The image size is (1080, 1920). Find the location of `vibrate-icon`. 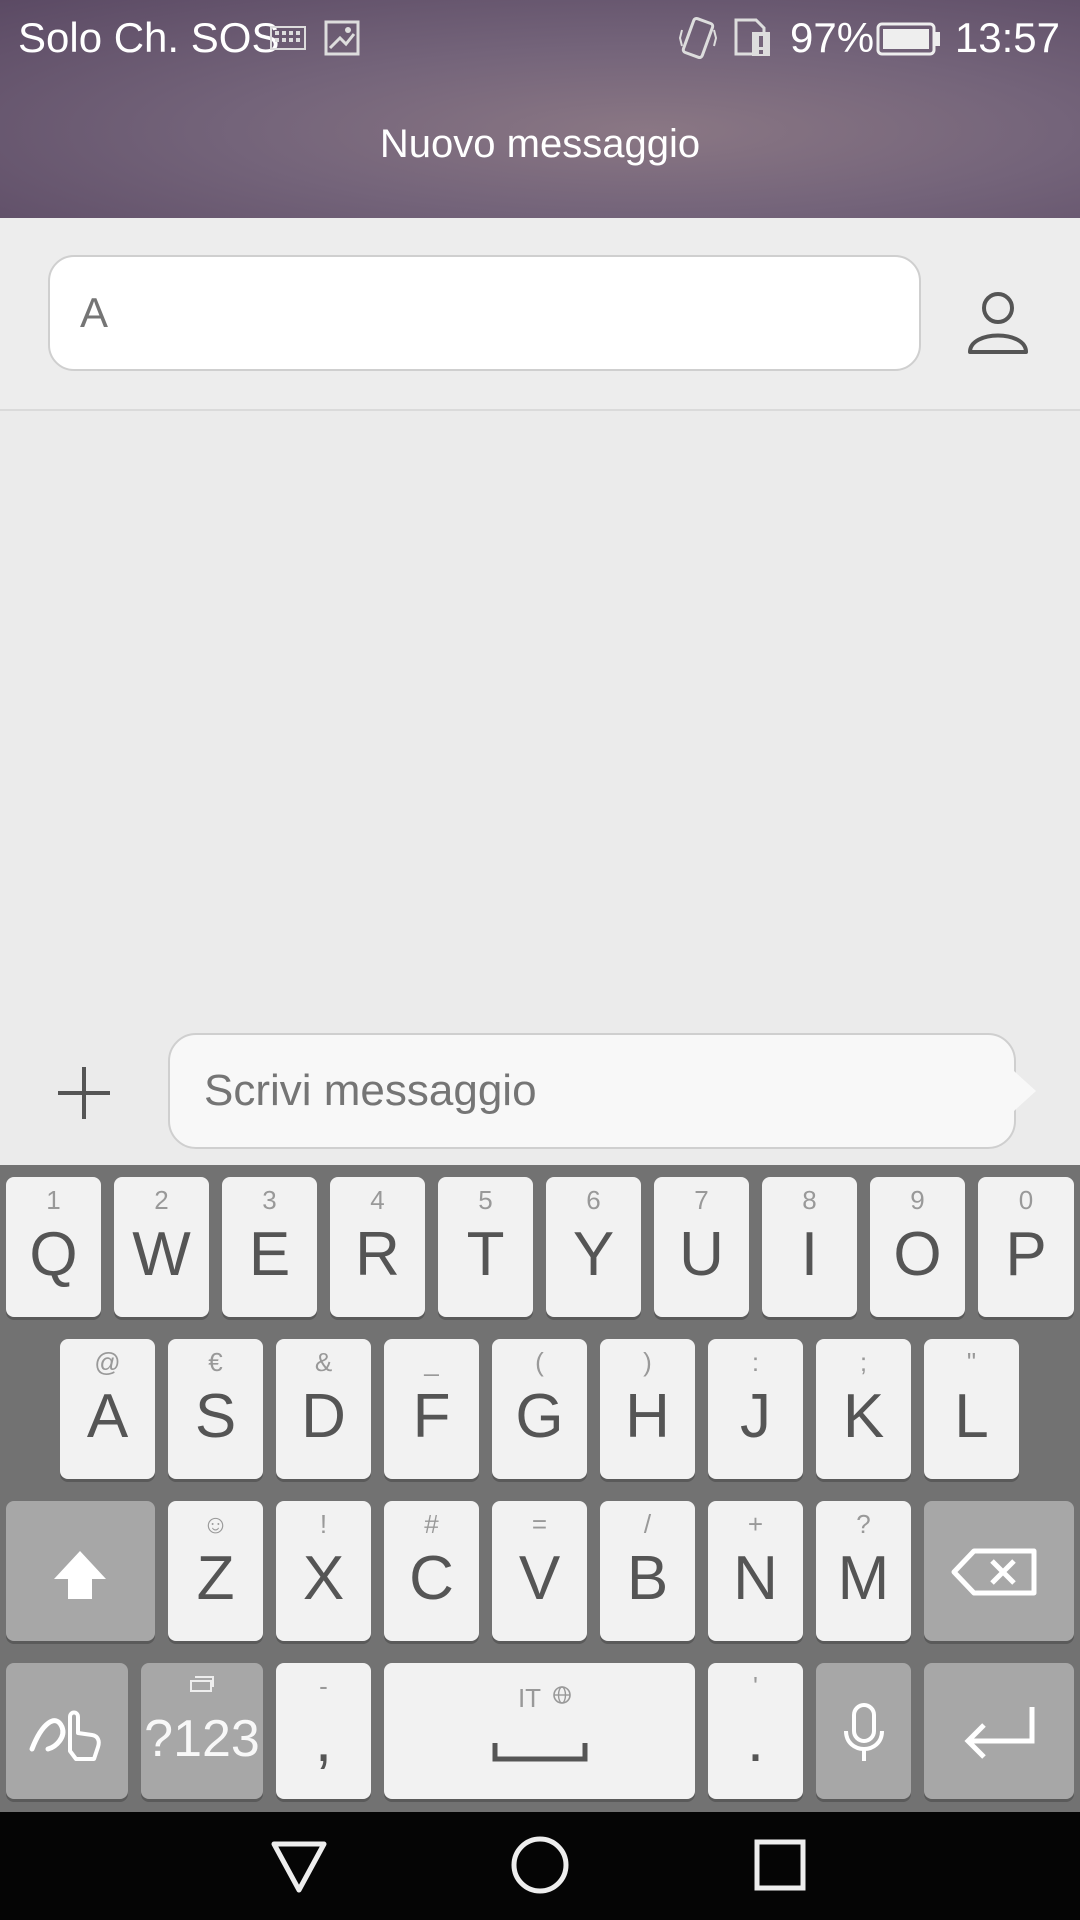

vibrate-icon is located at coordinates (698, 38).